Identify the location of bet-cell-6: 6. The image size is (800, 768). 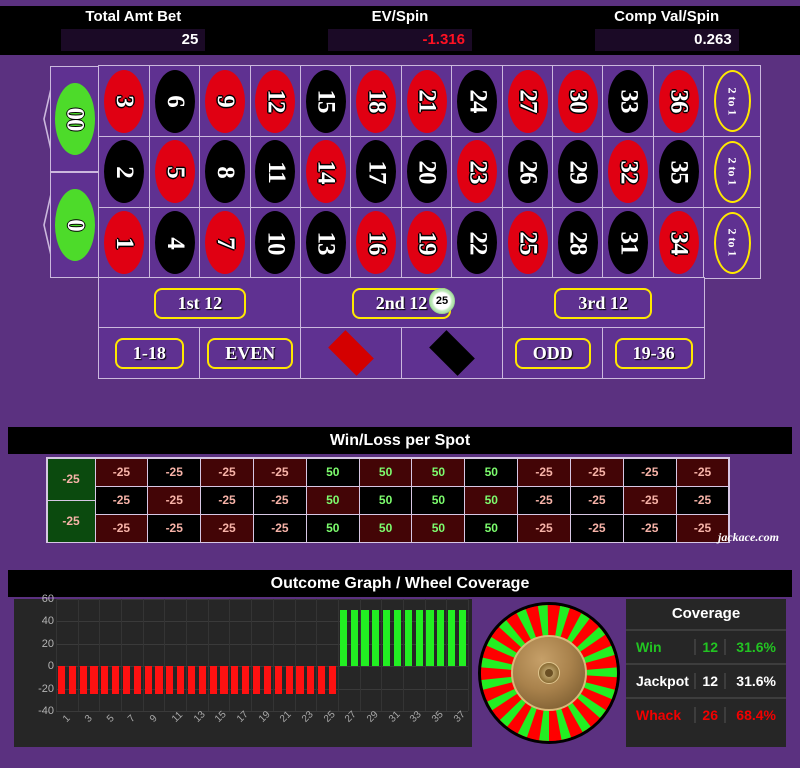
(174, 101).